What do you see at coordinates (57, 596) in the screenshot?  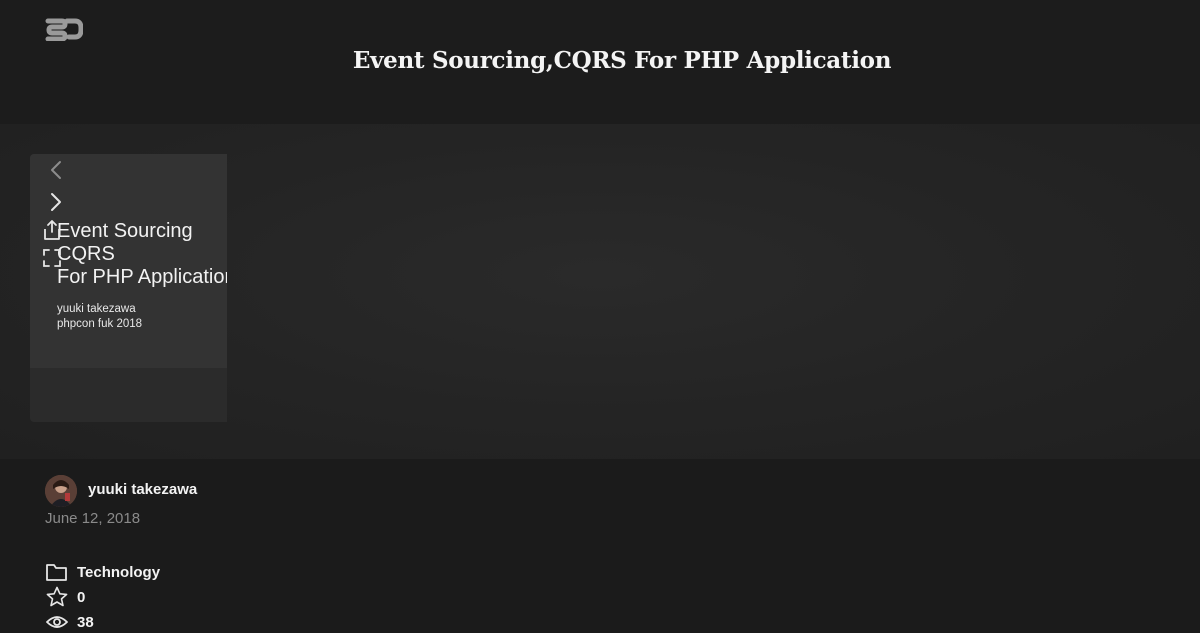 I see `star-icon` at bounding box center [57, 596].